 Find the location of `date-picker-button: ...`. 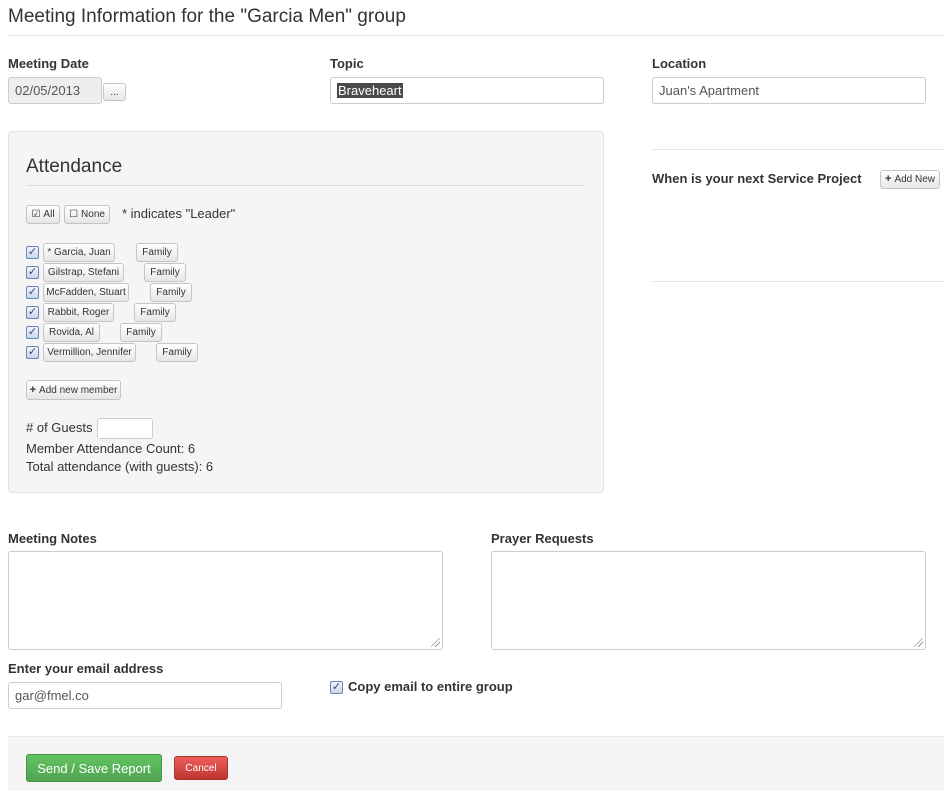

date-picker-button: ... is located at coordinates (114, 92).